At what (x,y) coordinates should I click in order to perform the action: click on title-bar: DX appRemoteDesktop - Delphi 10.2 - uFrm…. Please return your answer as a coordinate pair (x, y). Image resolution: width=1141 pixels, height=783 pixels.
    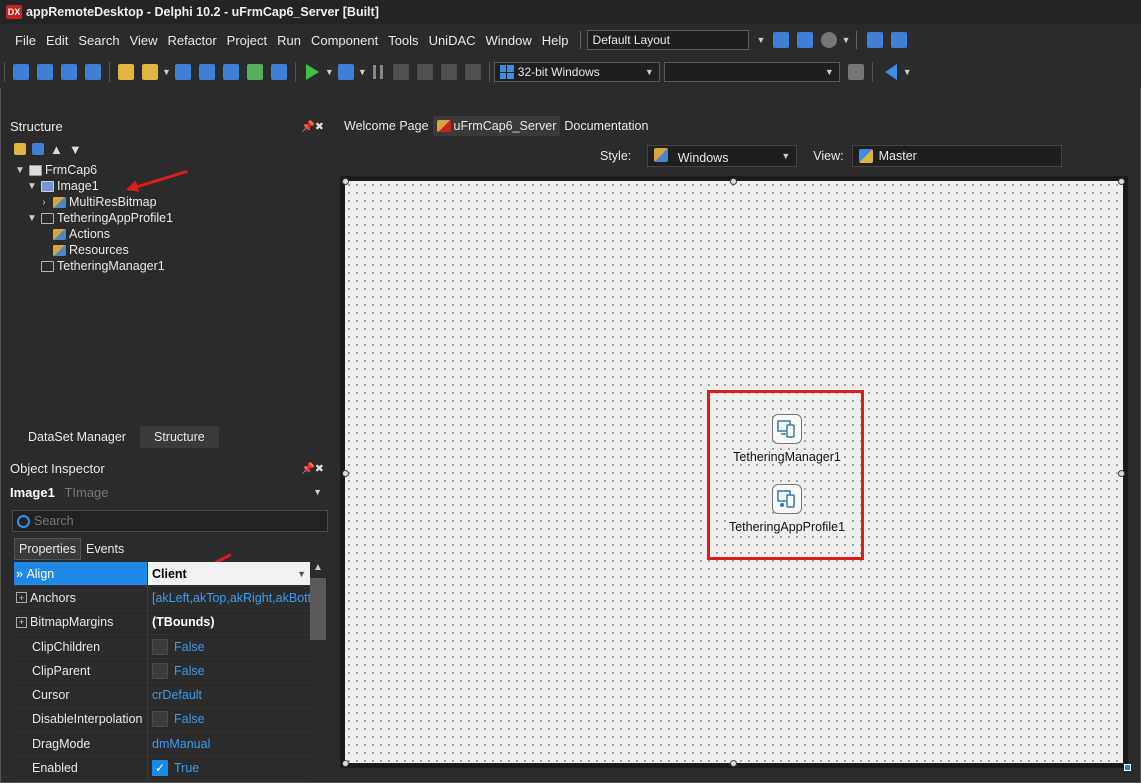
    Looking at the image, I should click on (570, 12).